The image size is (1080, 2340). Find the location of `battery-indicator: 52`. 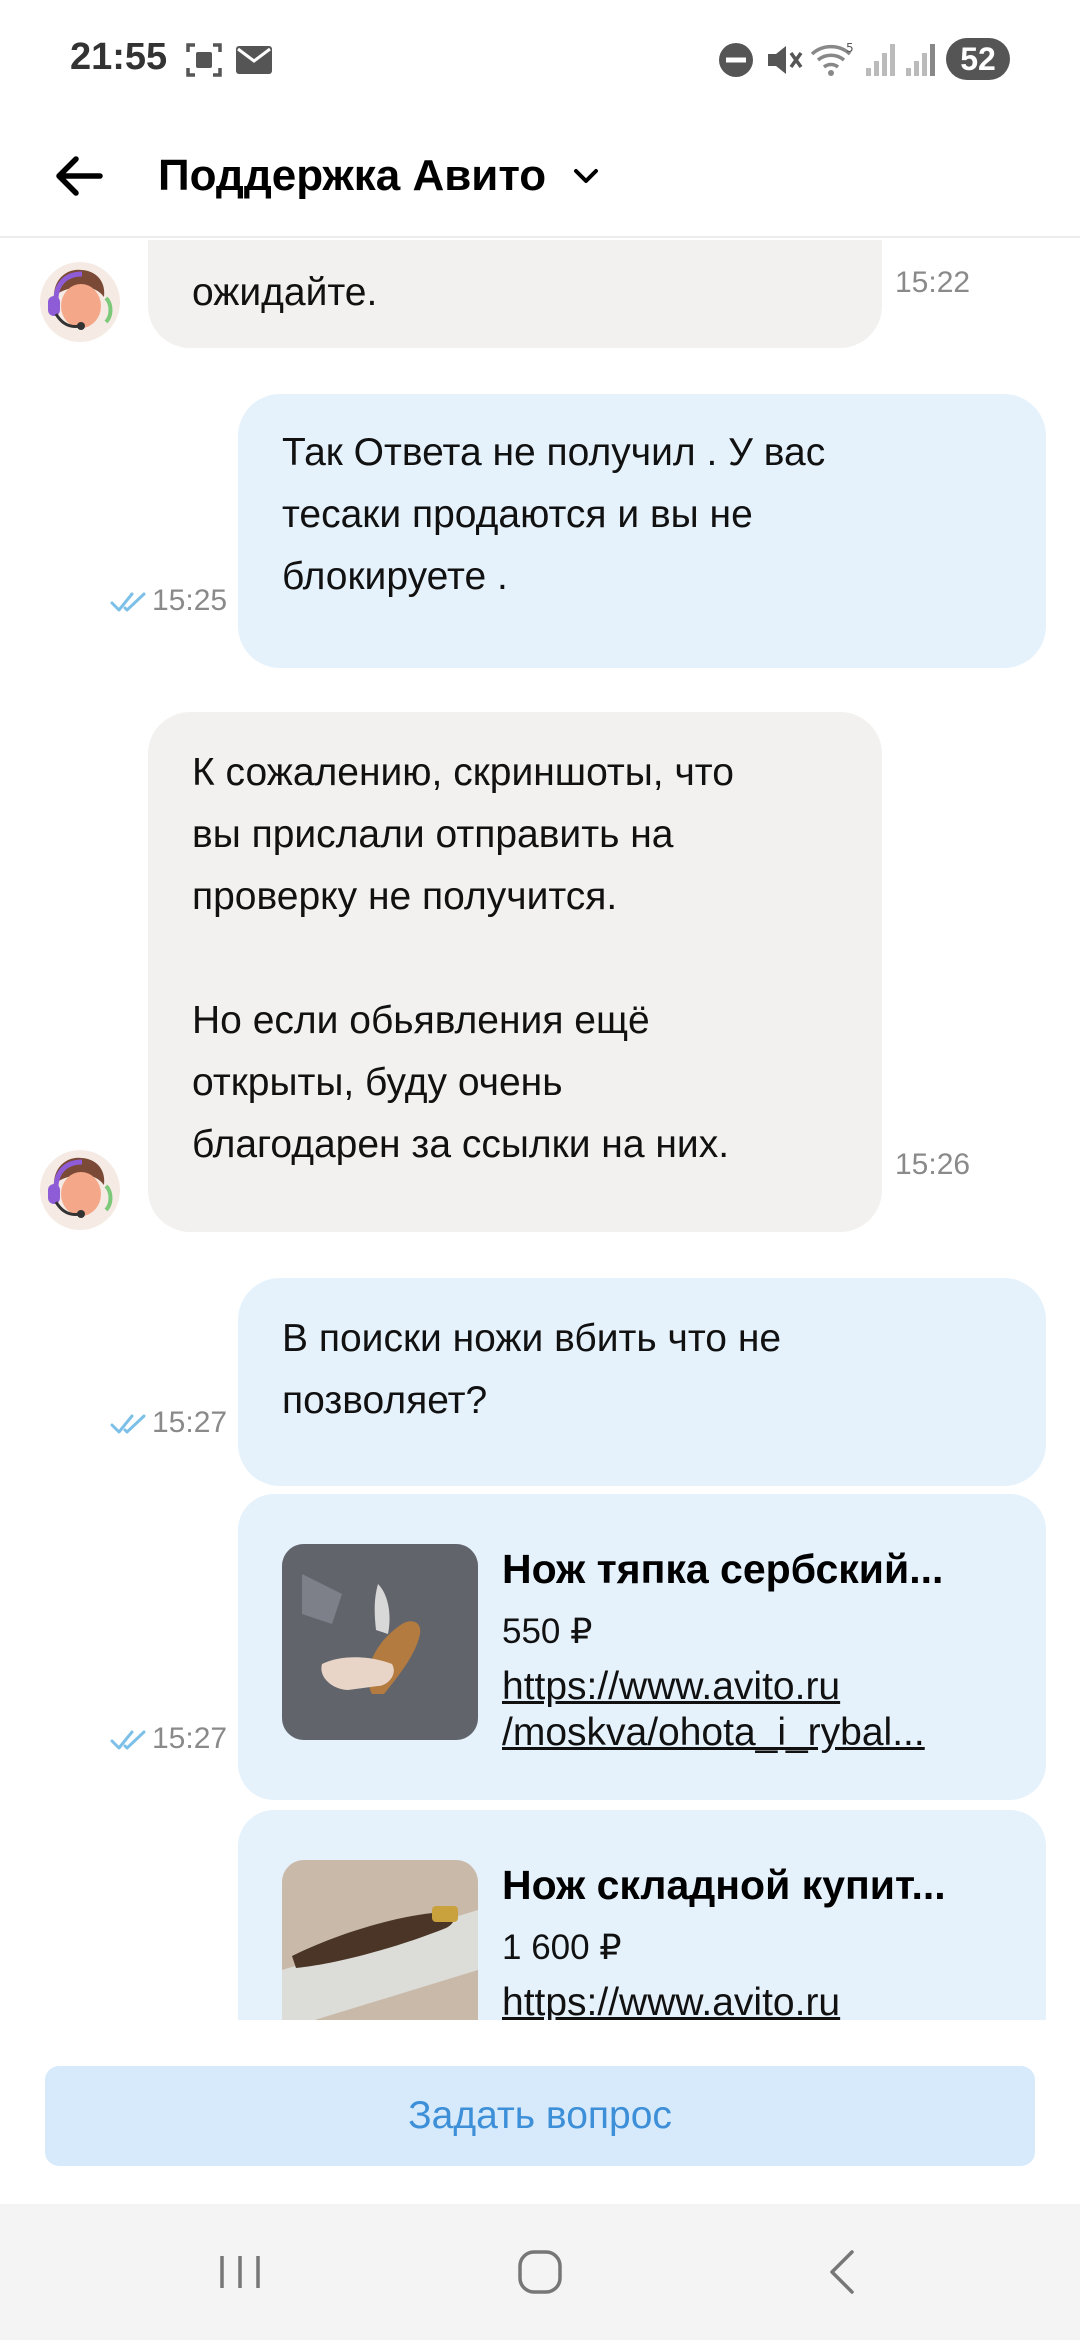

battery-indicator: 52 is located at coordinates (978, 59).